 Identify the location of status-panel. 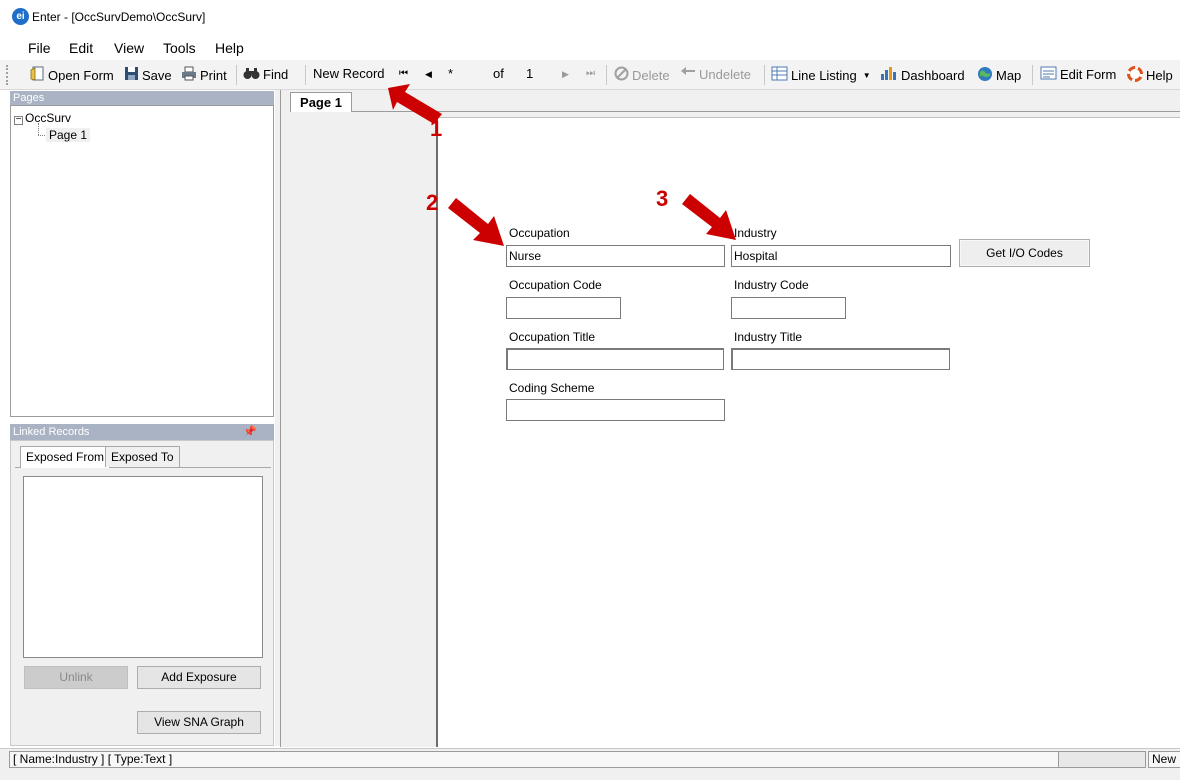
(1102, 759).